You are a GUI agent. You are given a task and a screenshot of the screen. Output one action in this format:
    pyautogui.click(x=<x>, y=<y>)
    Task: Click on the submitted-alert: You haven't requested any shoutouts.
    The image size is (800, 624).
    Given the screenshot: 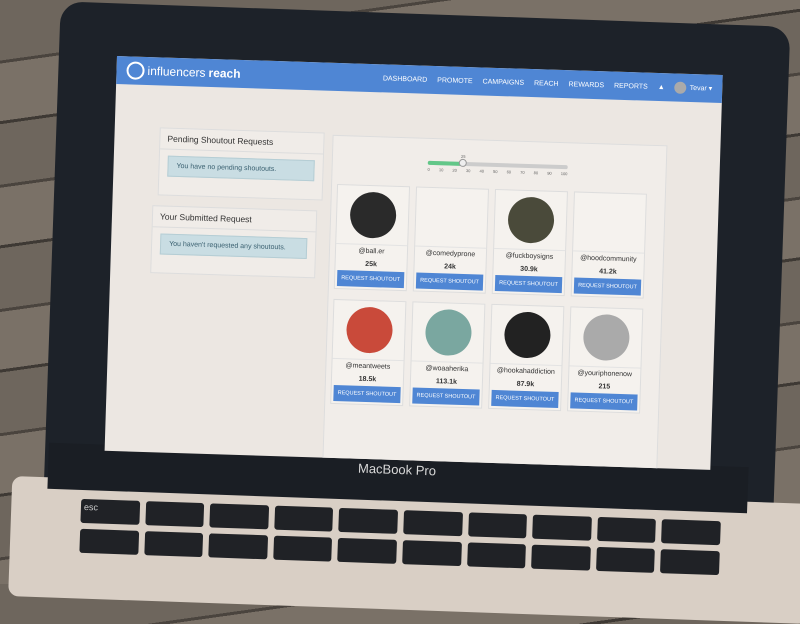 What is the action you would take?
    pyautogui.click(x=233, y=246)
    